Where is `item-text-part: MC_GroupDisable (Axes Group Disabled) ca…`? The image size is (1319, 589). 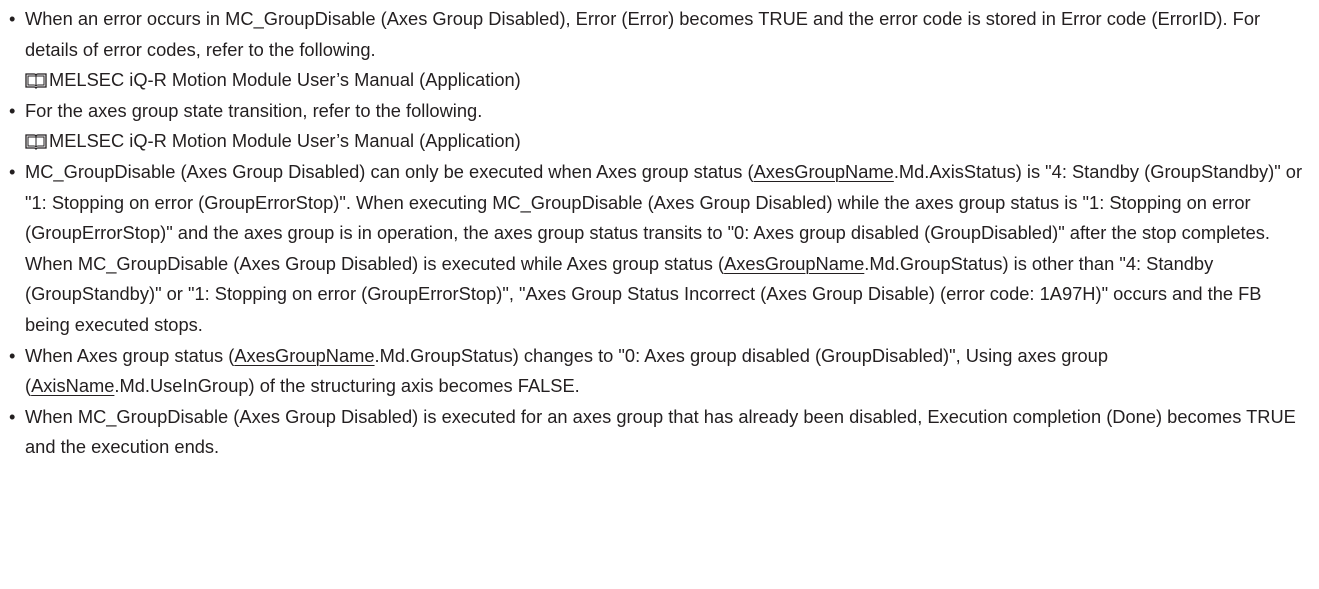
item-text-part: MC_GroupDisable (Axes Group Disabled) ca… is located at coordinates (389, 171).